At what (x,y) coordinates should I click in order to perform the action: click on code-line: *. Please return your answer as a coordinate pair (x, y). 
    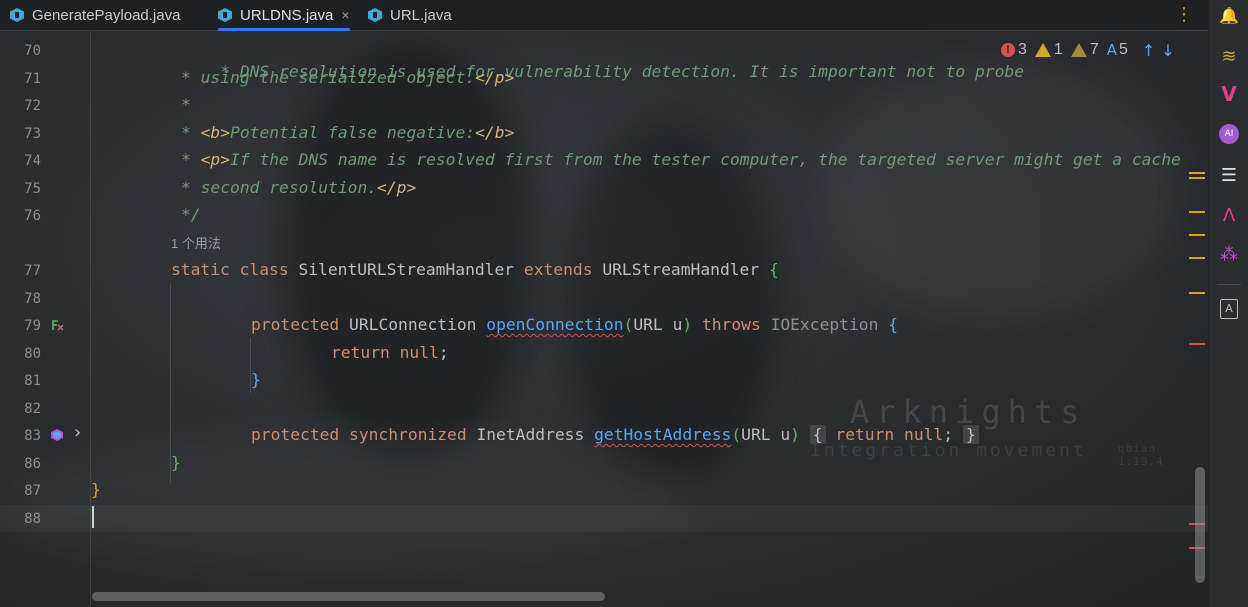
    Looking at the image, I should click on (186, 104).